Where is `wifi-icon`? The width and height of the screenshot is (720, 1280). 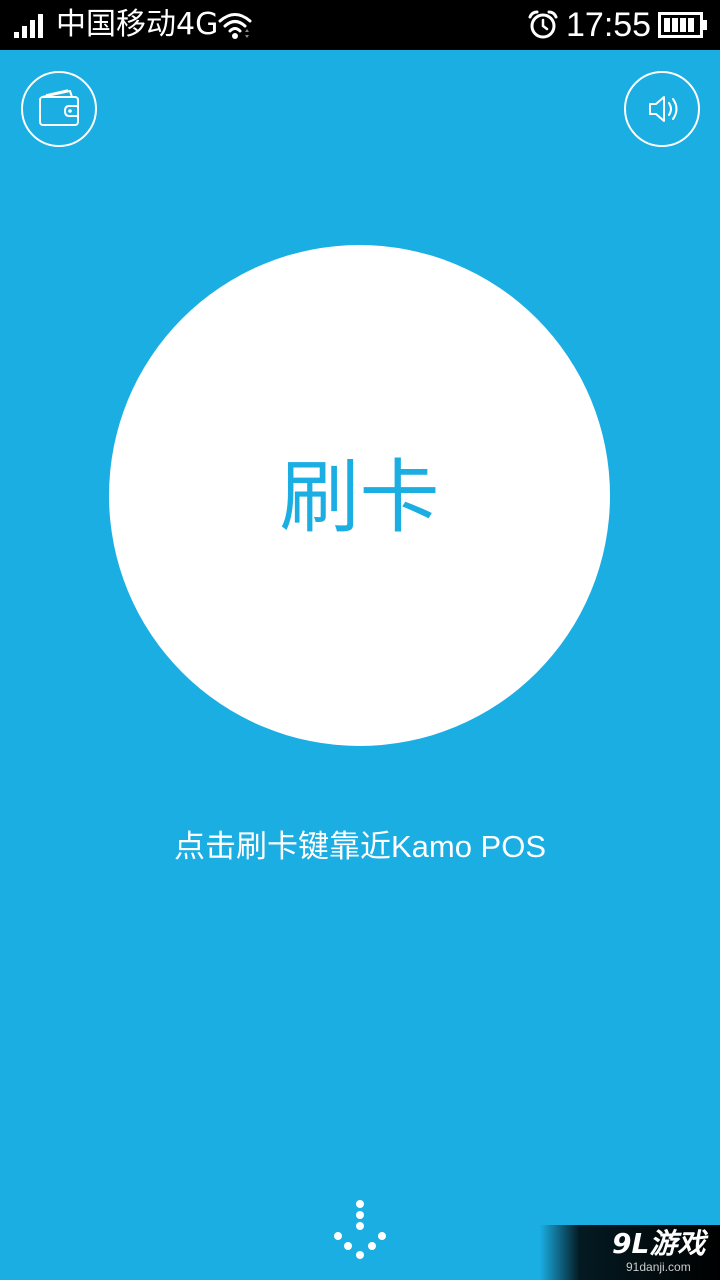 wifi-icon is located at coordinates (235, 26).